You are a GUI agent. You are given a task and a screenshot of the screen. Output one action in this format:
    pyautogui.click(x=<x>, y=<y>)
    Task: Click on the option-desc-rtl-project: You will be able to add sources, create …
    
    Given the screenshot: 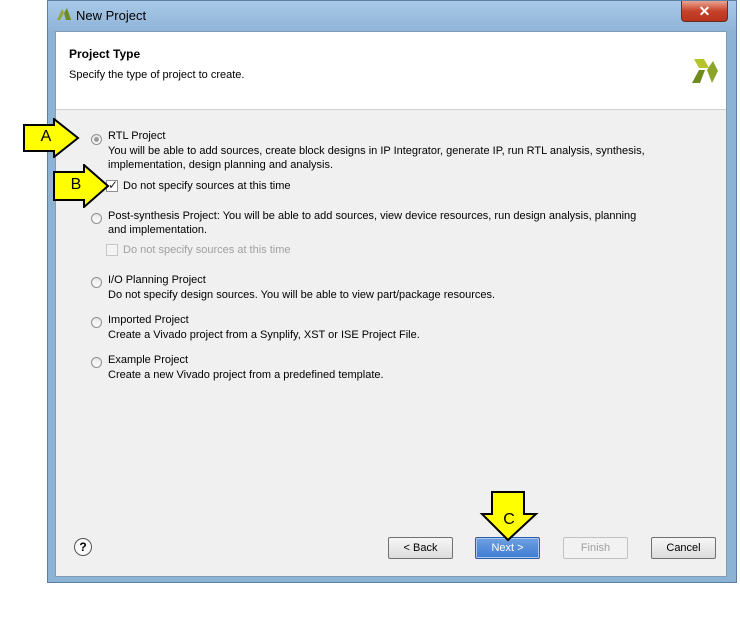 What is the action you would take?
    pyautogui.click(x=376, y=158)
    